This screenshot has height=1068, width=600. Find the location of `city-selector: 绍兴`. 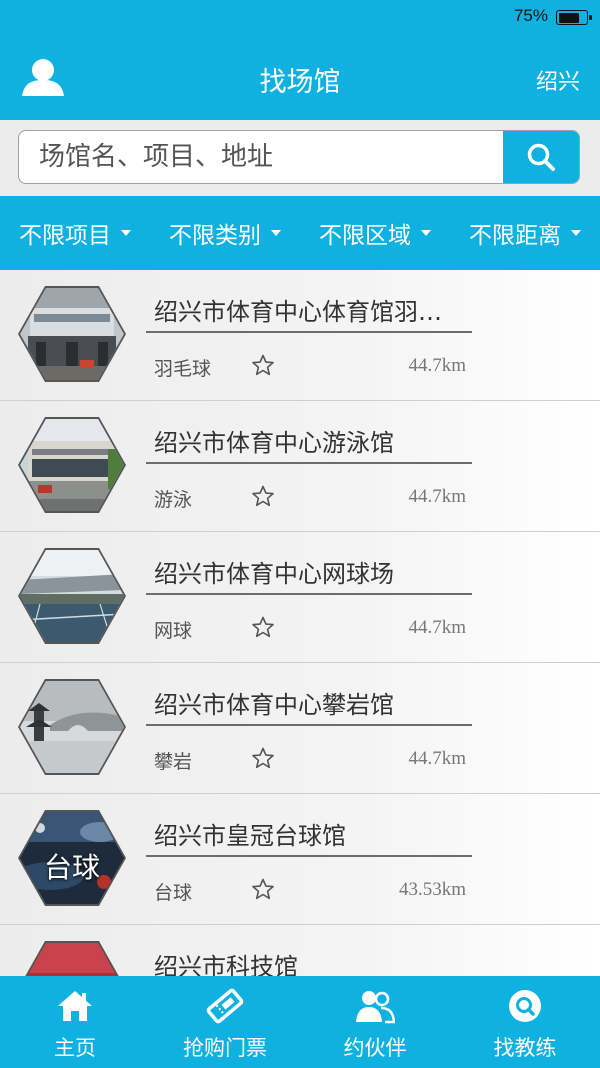

city-selector: 绍兴 is located at coordinates (558, 80).